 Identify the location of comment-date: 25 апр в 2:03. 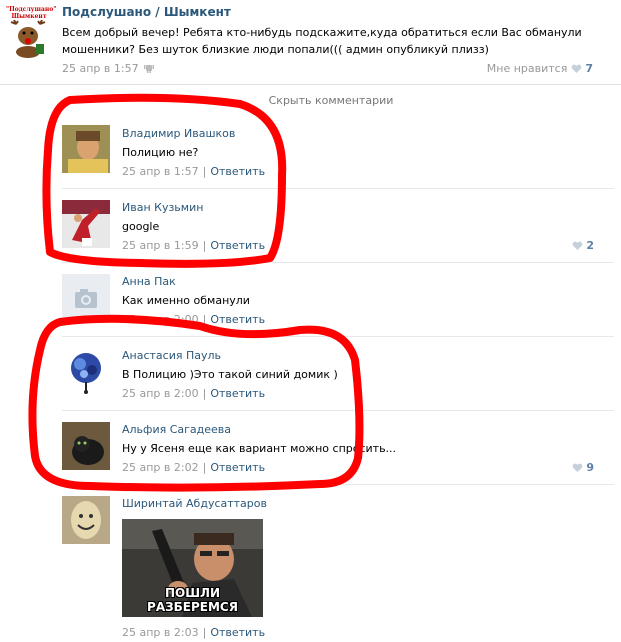
(160, 632).